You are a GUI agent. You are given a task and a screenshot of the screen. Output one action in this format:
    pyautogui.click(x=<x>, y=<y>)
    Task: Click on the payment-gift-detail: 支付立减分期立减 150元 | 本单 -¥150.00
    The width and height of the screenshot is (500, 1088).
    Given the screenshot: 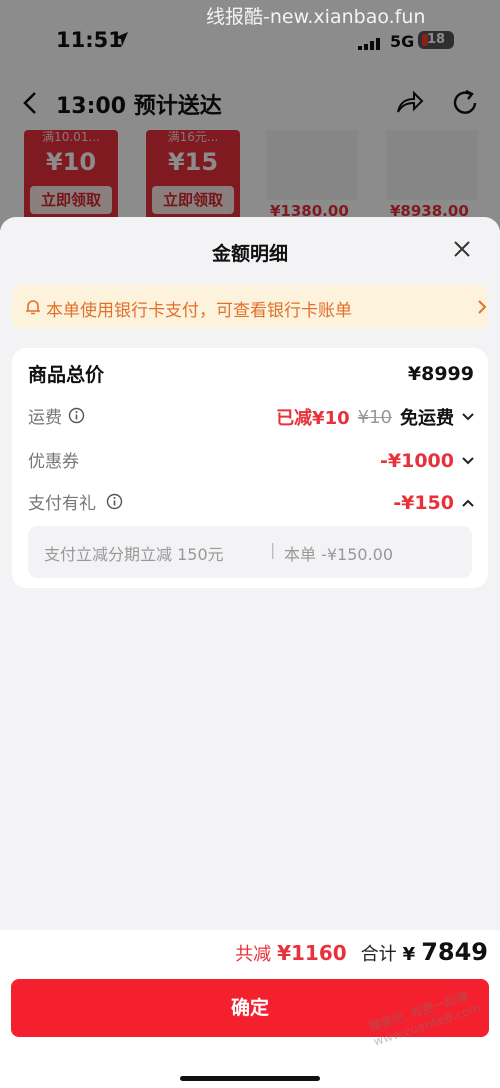 What is the action you would take?
    pyautogui.click(x=250, y=552)
    